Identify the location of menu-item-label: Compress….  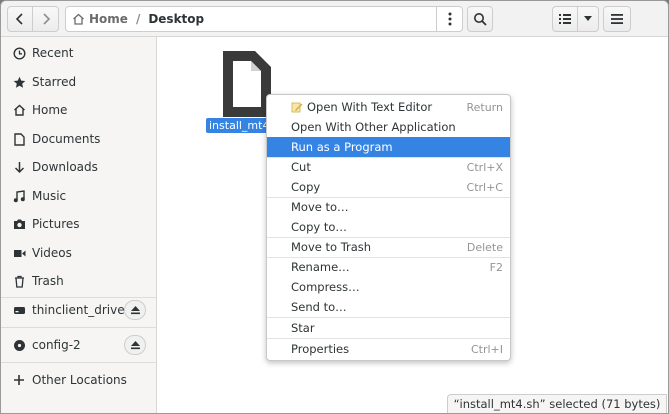
(325, 287).